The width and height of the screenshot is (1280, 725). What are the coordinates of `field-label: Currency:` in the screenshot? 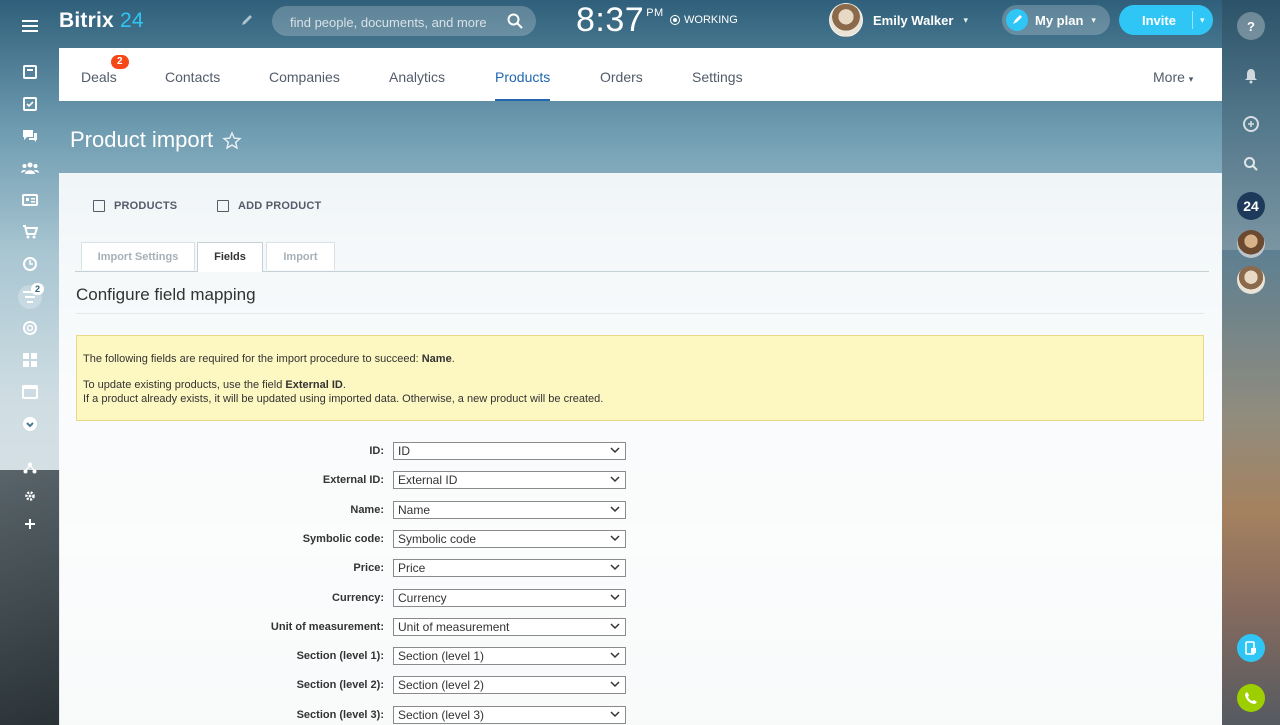 It's located at (358, 597).